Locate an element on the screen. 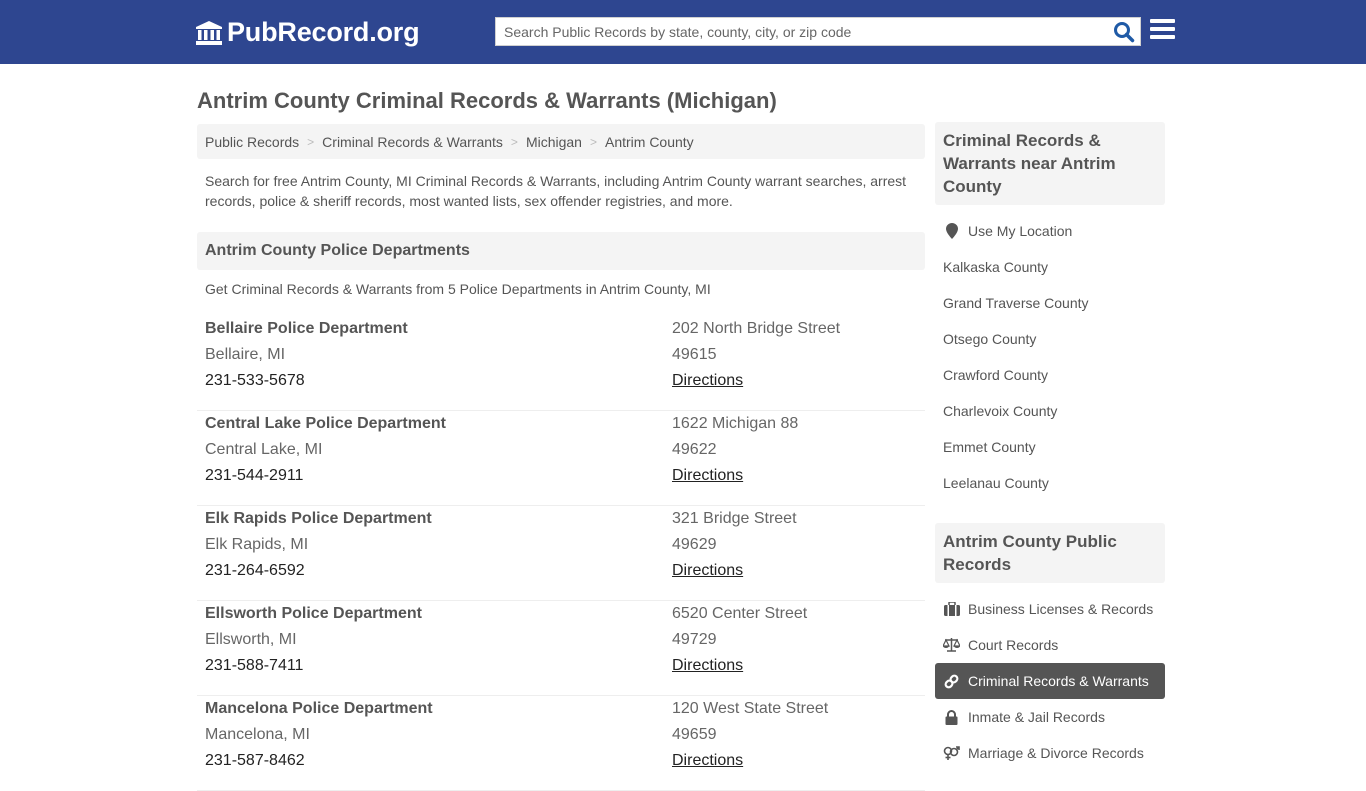  department-phone: 231-533-5678 is located at coordinates (306, 385).